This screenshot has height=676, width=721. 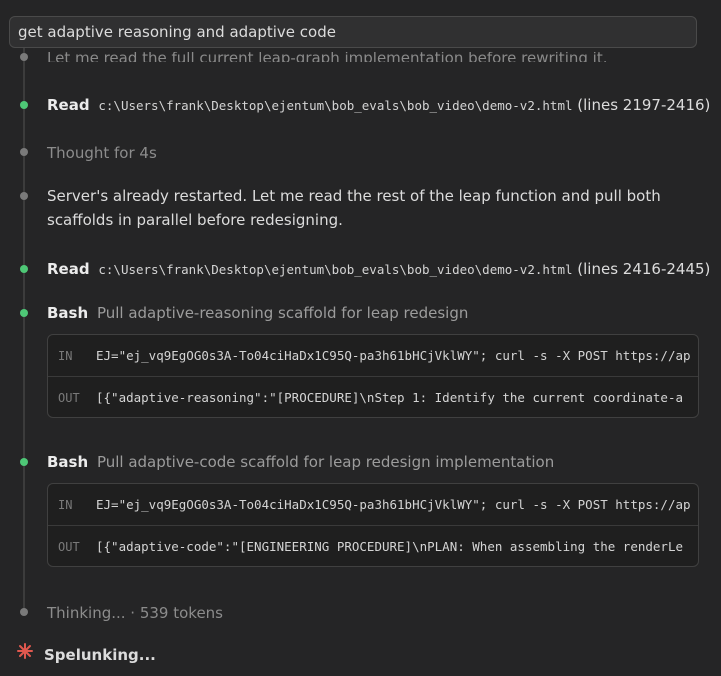 What do you see at coordinates (24, 330) in the screenshot?
I see `timeline-rail` at bounding box center [24, 330].